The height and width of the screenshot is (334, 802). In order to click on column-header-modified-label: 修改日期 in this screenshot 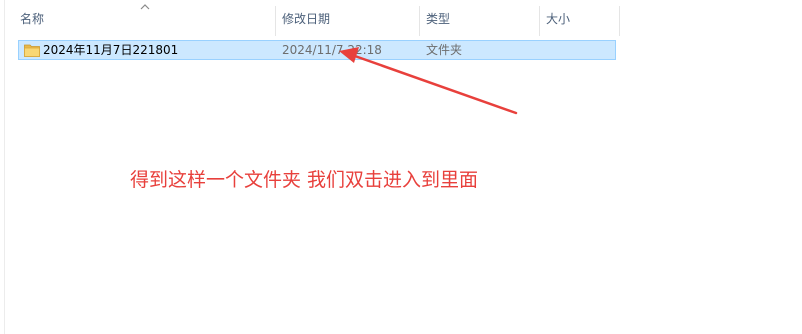, I will do `click(306, 19)`.